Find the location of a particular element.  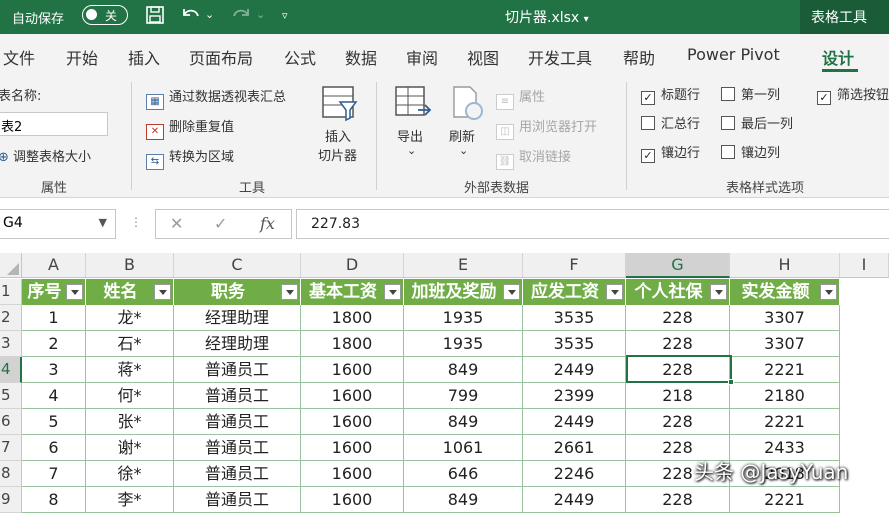

cell-d8: 1600 is located at coordinates (352, 474).